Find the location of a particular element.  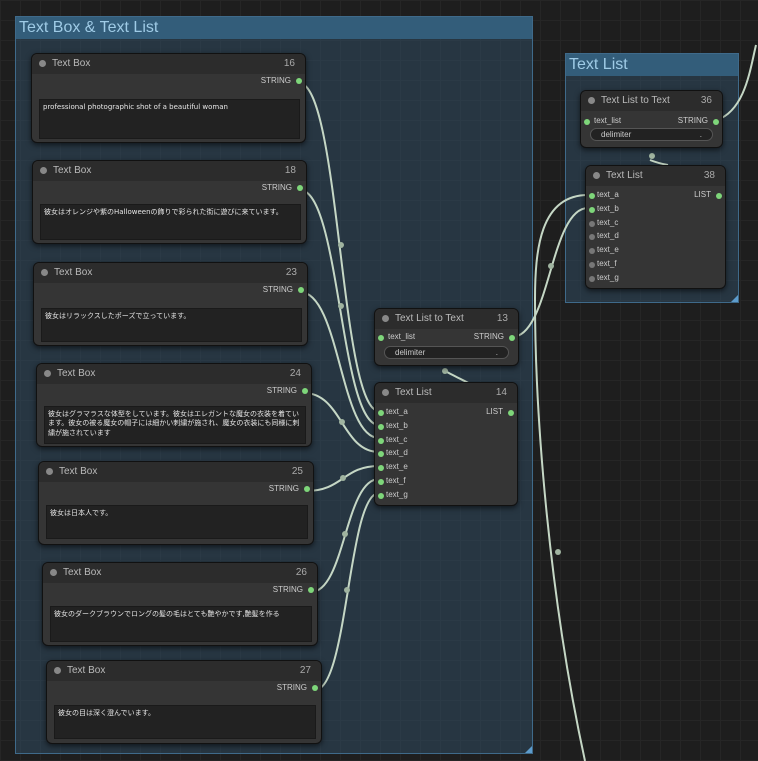

node-header: Text Box 24 is located at coordinates (174, 374).